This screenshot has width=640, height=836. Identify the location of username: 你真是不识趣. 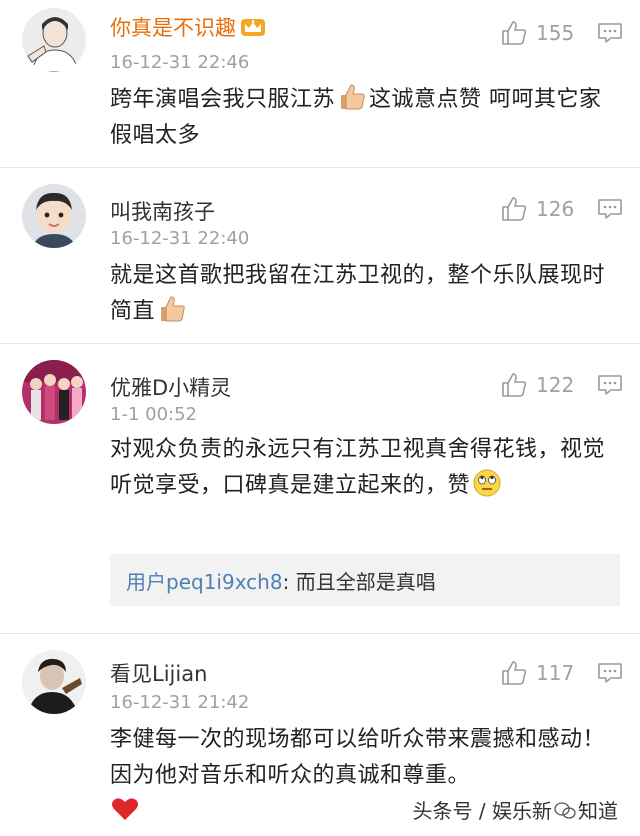
(188, 27).